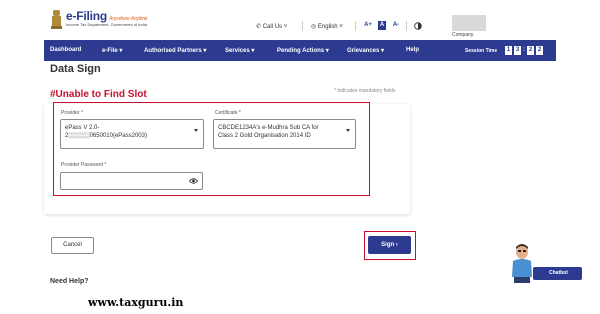 Image resolution: width=600 pixels, height=314 pixels. Describe the element at coordinates (396, 25) in the screenshot. I see `font-decrease-button: A-` at that location.